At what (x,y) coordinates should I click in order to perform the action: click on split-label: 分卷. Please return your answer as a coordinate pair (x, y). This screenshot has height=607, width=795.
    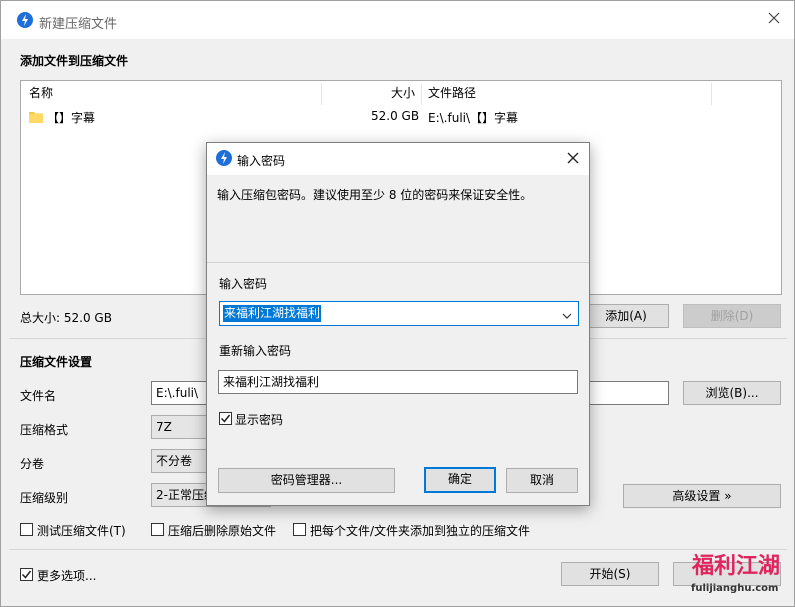
    Looking at the image, I should click on (32, 464).